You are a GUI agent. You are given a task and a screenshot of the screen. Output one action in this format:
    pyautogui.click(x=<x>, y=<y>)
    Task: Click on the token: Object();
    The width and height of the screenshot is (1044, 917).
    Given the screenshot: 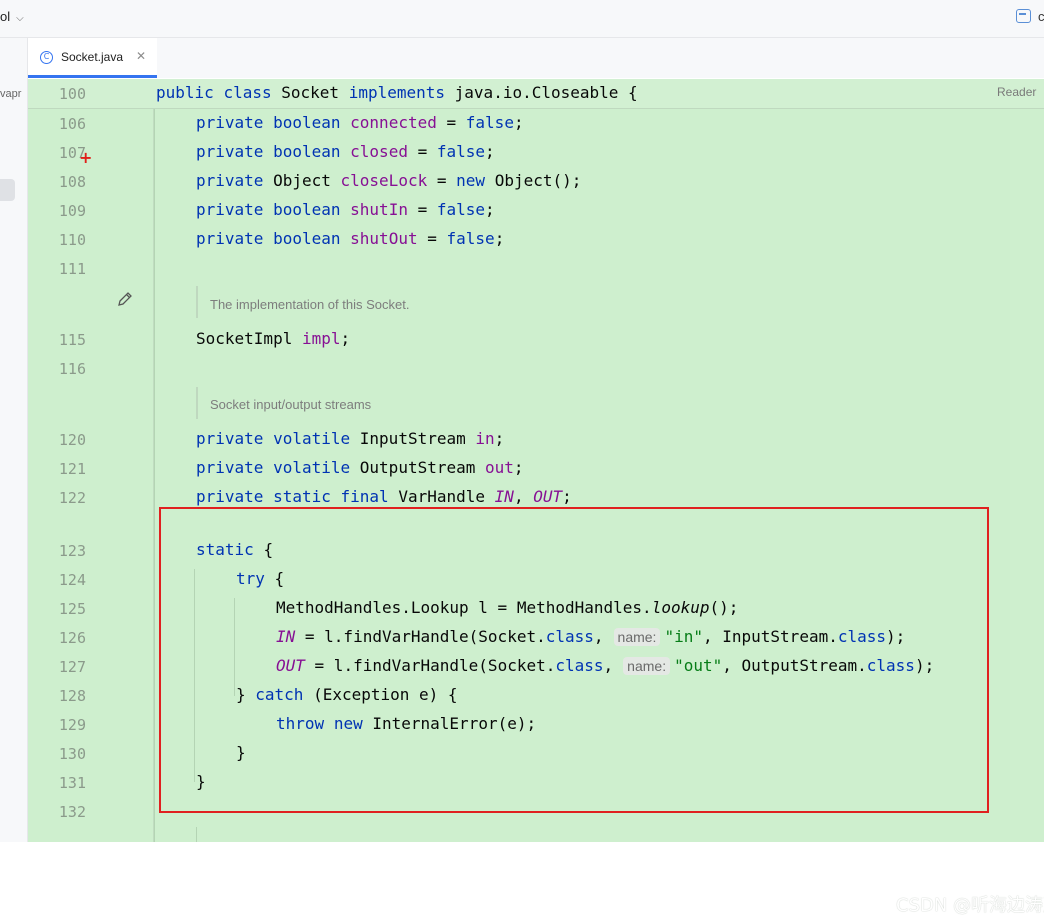 What is the action you would take?
    pyautogui.click(x=538, y=180)
    